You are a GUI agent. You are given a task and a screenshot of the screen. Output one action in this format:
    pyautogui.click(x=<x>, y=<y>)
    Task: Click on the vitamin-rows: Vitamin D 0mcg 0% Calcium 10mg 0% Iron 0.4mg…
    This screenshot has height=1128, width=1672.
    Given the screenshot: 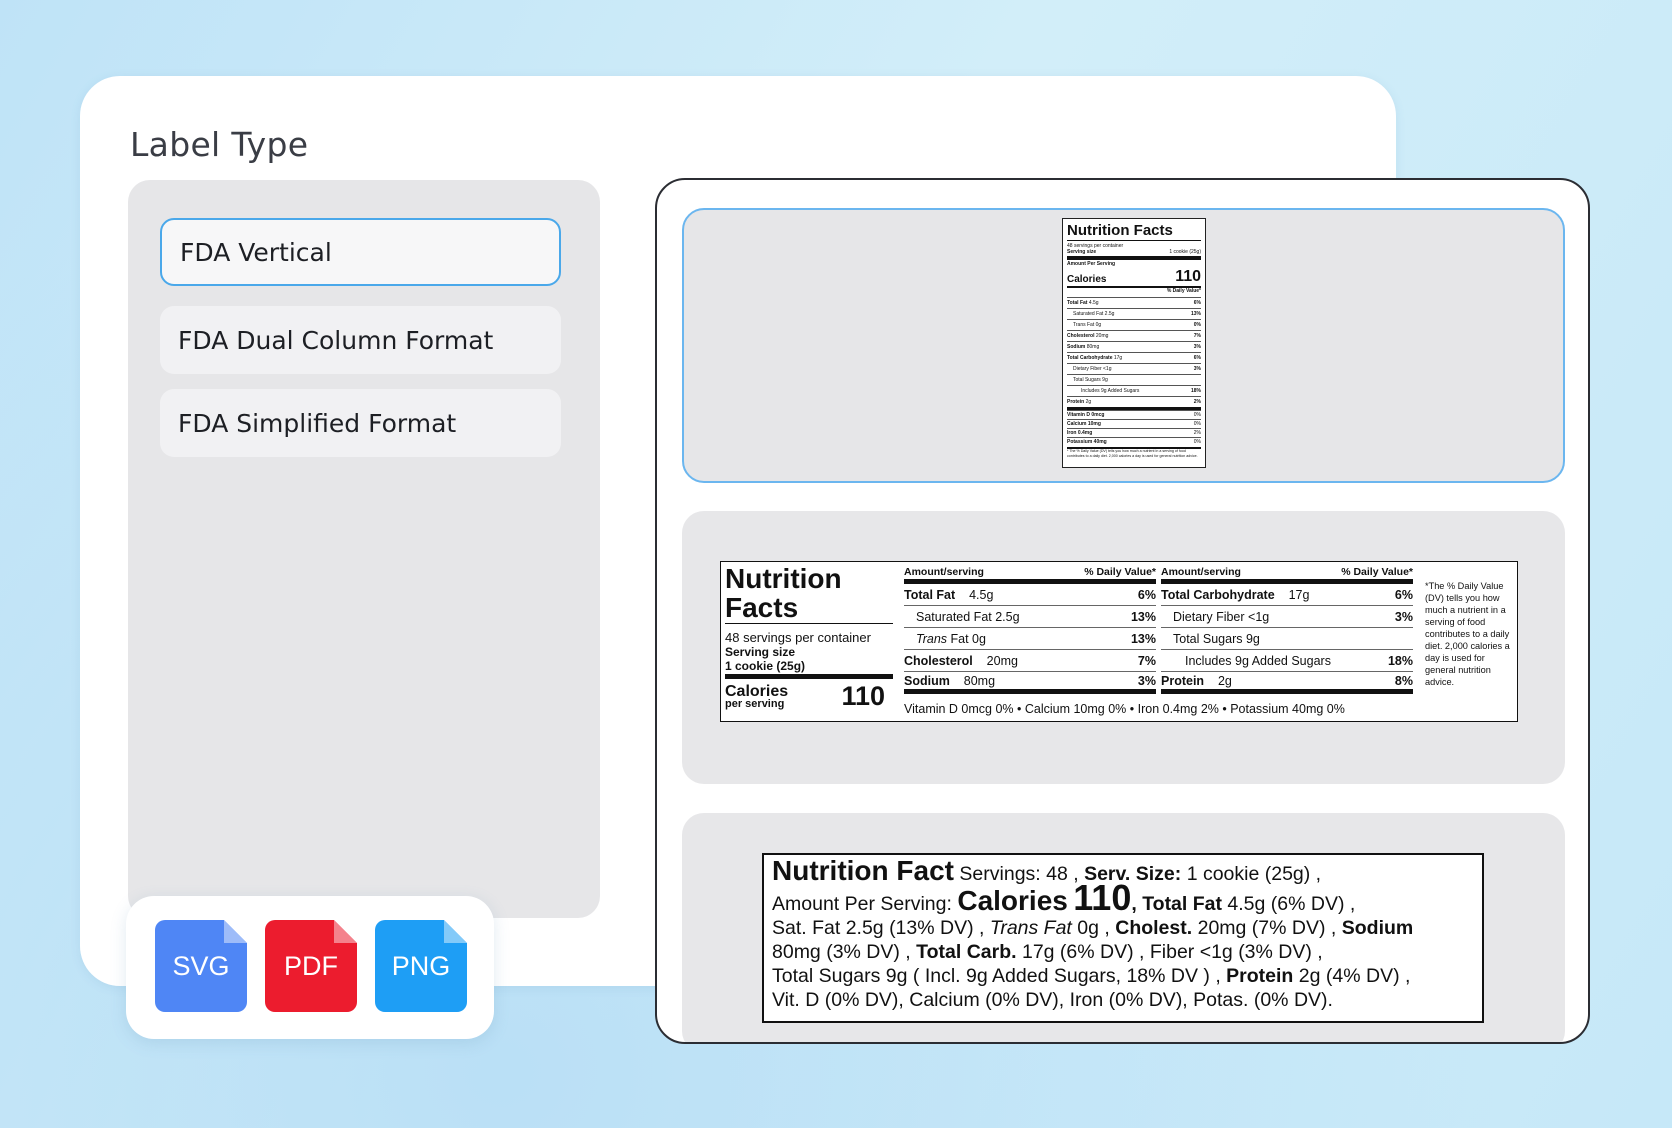 What is the action you would take?
    pyautogui.click(x=1134, y=426)
    